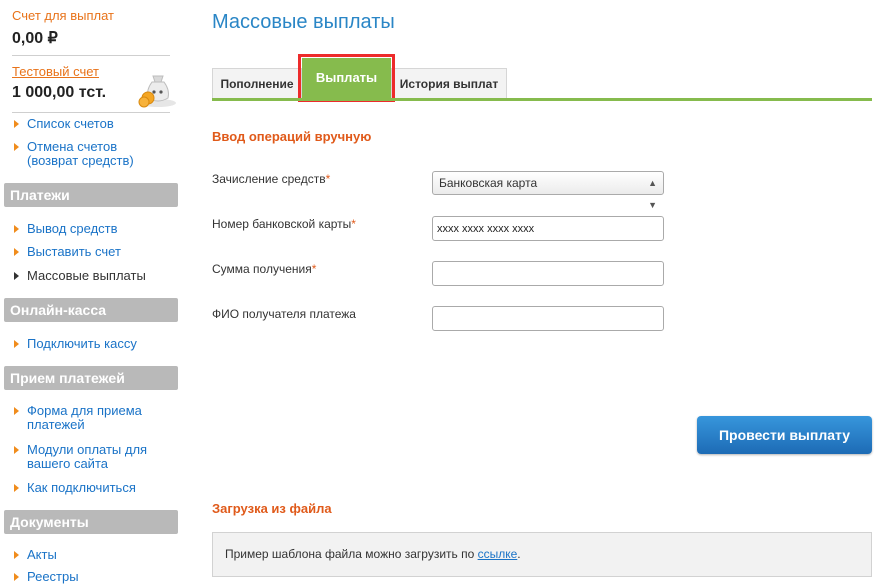  Describe the element at coordinates (86, 275) in the screenshot. I see `nav-label: Массовые выплаты` at that location.